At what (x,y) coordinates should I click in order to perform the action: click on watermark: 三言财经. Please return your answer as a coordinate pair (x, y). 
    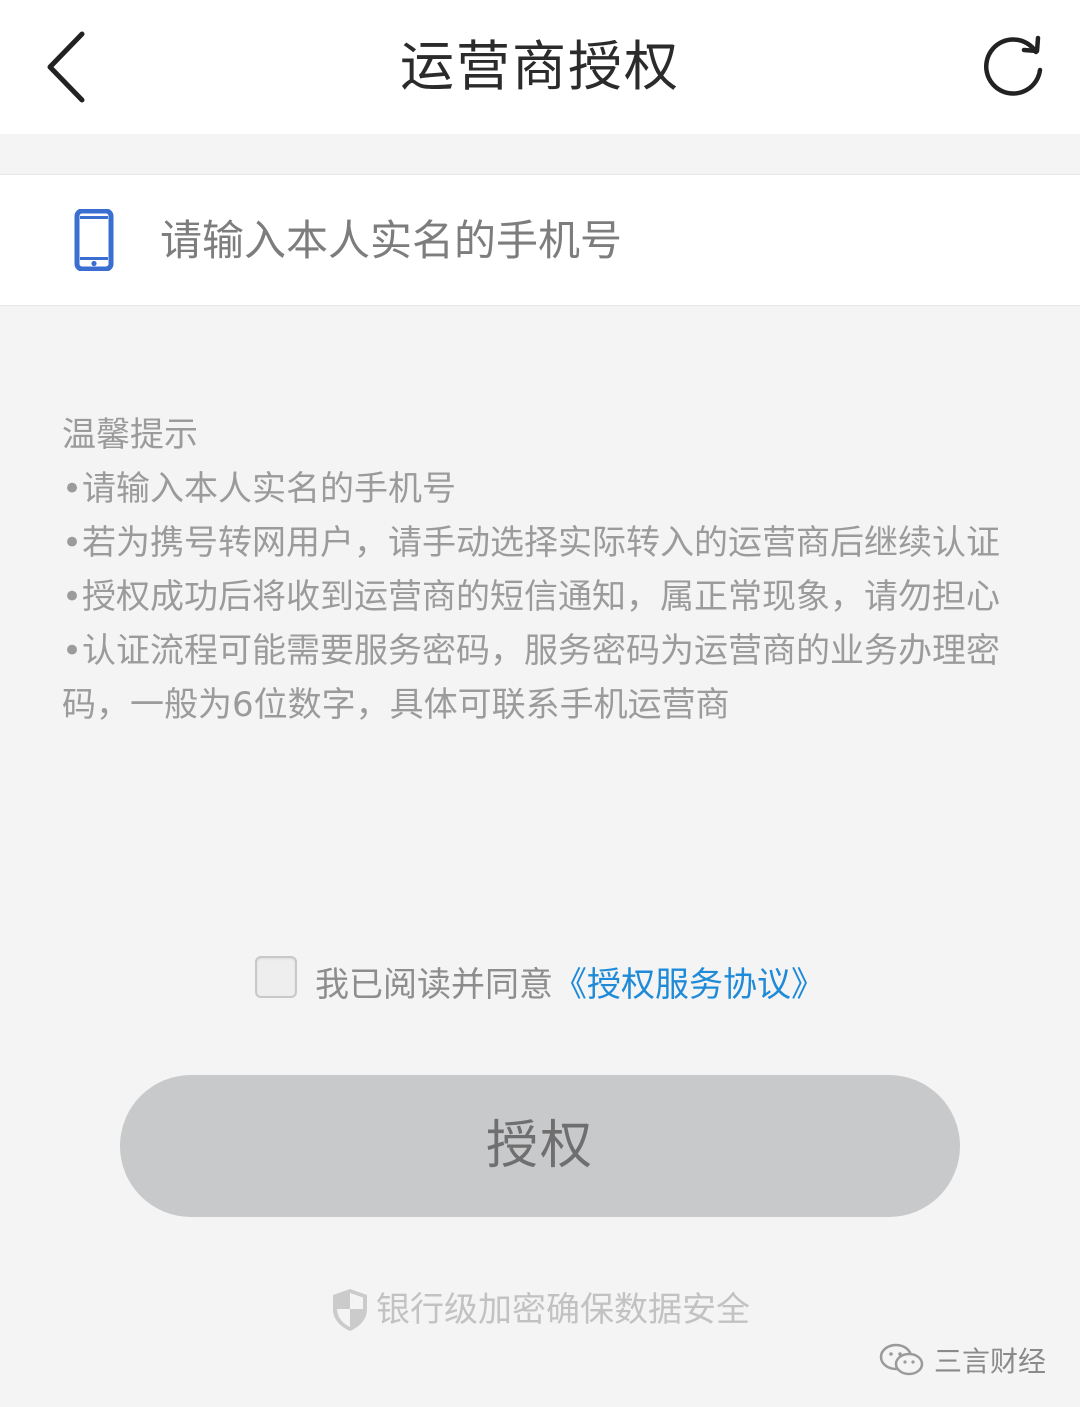
    Looking at the image, I should click on (962, 1360).